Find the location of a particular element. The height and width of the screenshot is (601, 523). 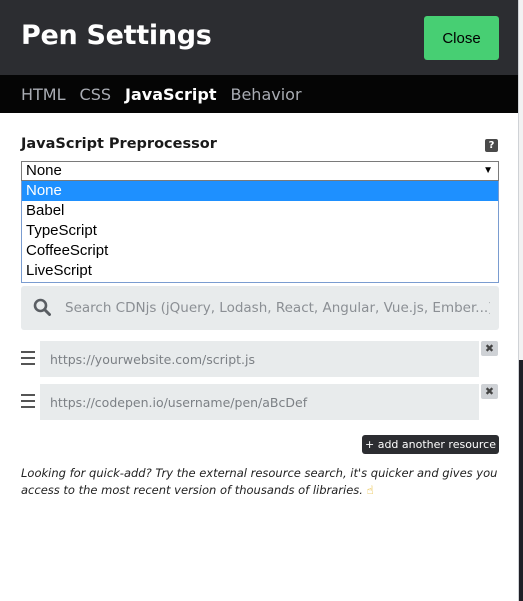

preprocessor-label: JavaScript Preprocessor is located at coordinates (119, 144).